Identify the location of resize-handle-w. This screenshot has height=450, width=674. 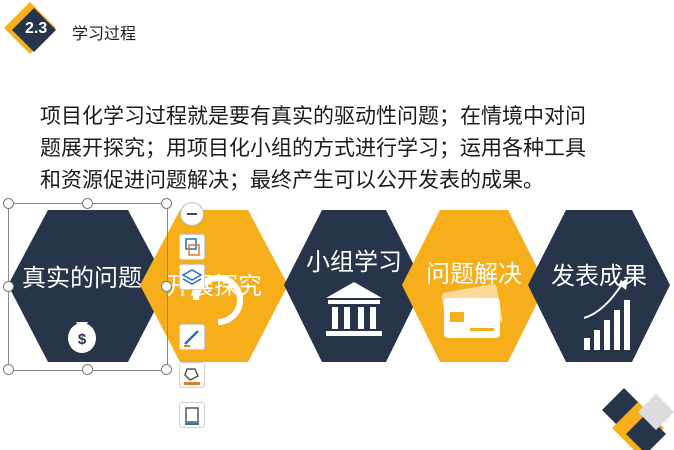
(8, 286).